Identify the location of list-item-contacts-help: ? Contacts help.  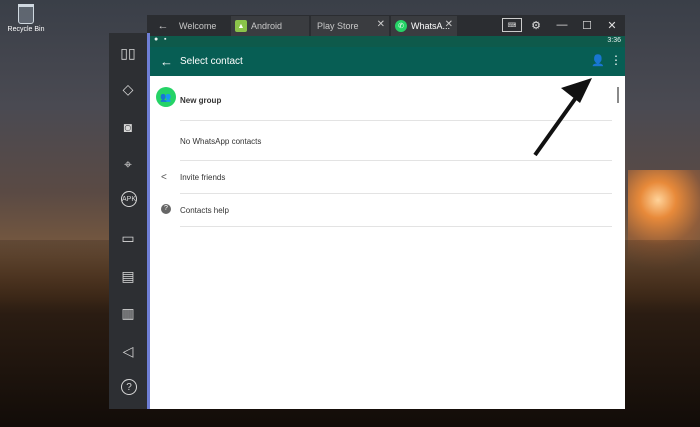
(387, 210).